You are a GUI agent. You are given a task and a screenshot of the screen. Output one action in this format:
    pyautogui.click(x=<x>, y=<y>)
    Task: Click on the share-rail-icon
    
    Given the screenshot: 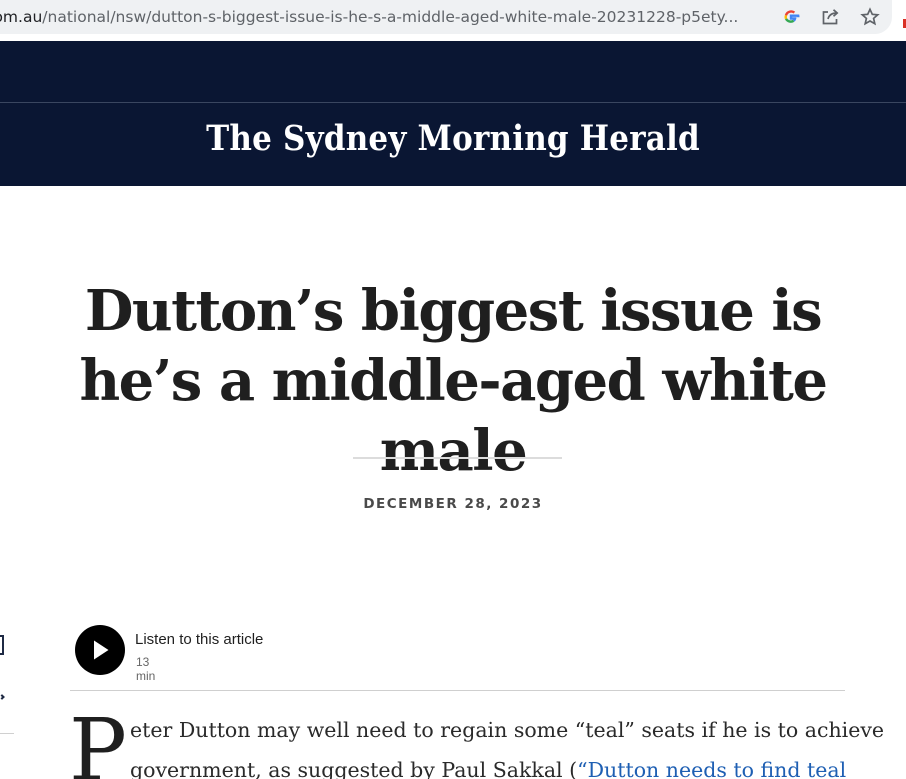 What is the action you would take?
    pyautogui.click(x=2, y=645)
    